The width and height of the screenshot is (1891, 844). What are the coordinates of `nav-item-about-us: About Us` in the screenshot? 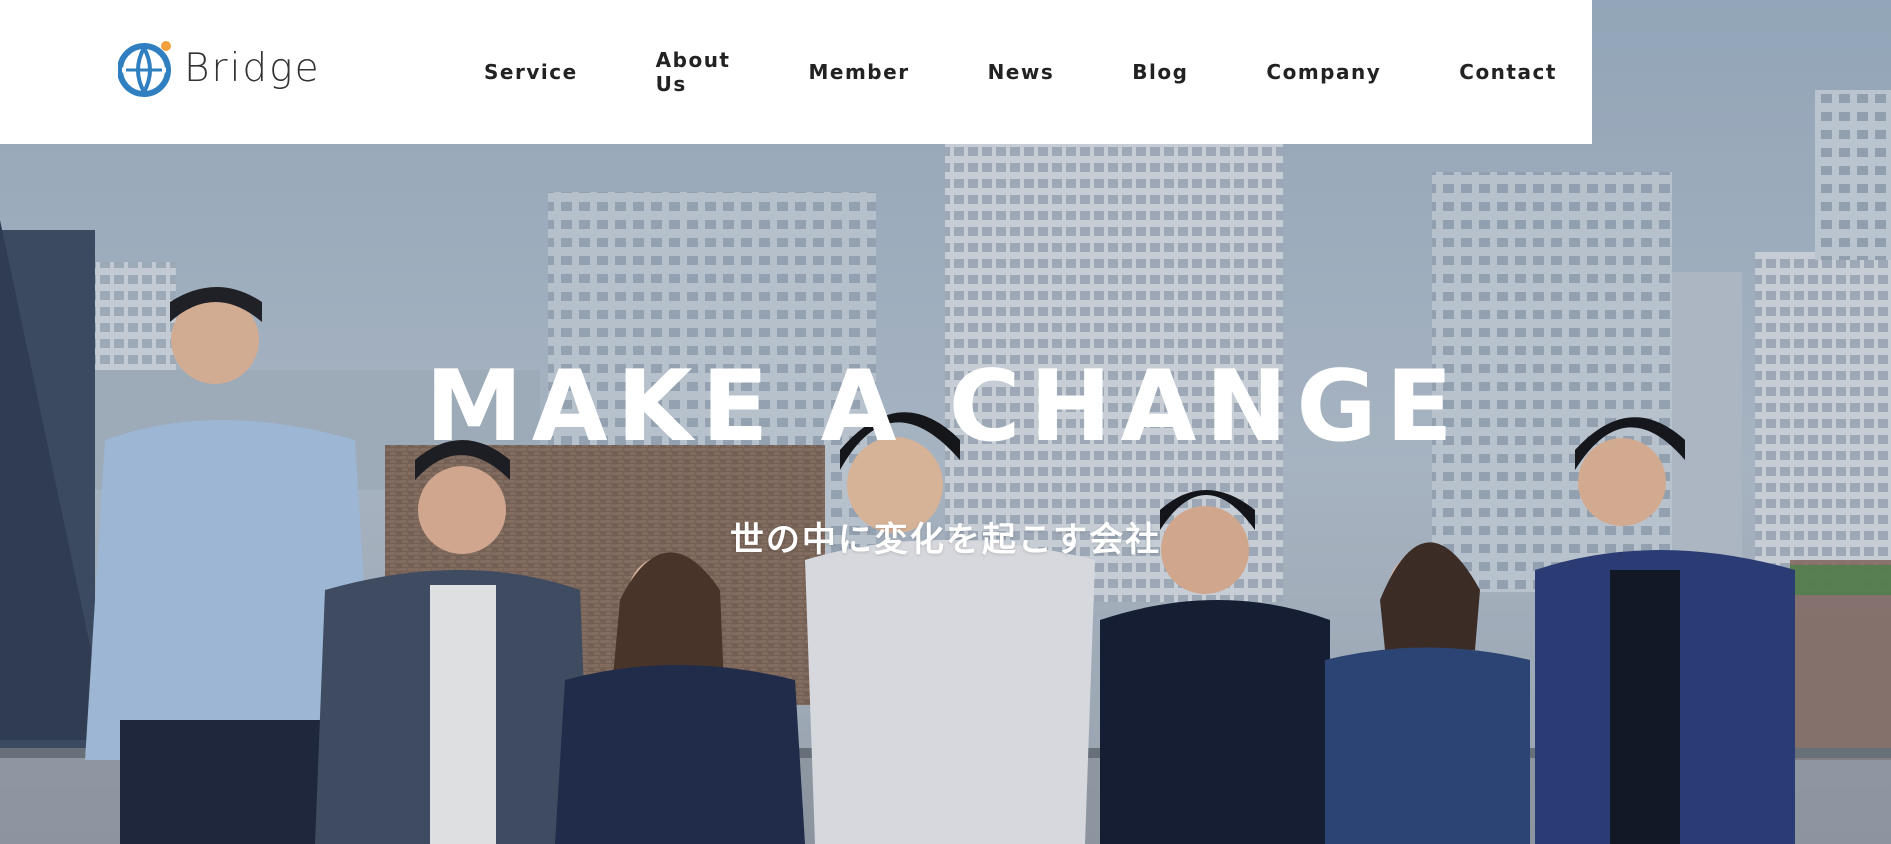 It's located at (693, 72).